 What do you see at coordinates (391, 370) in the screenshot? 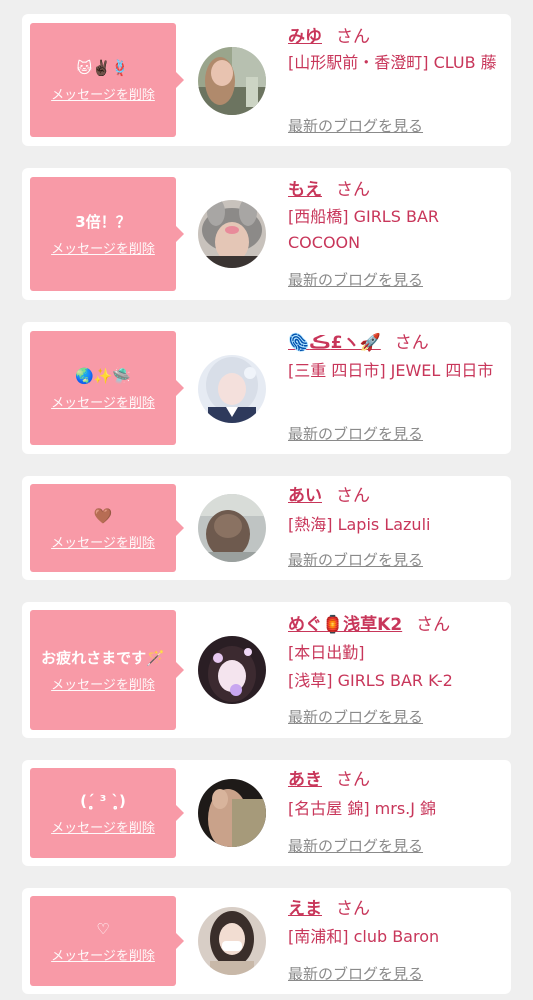
I see `shop-info: [三重 四日市] JEWEL 四日市` at bounding box center [391, 370].